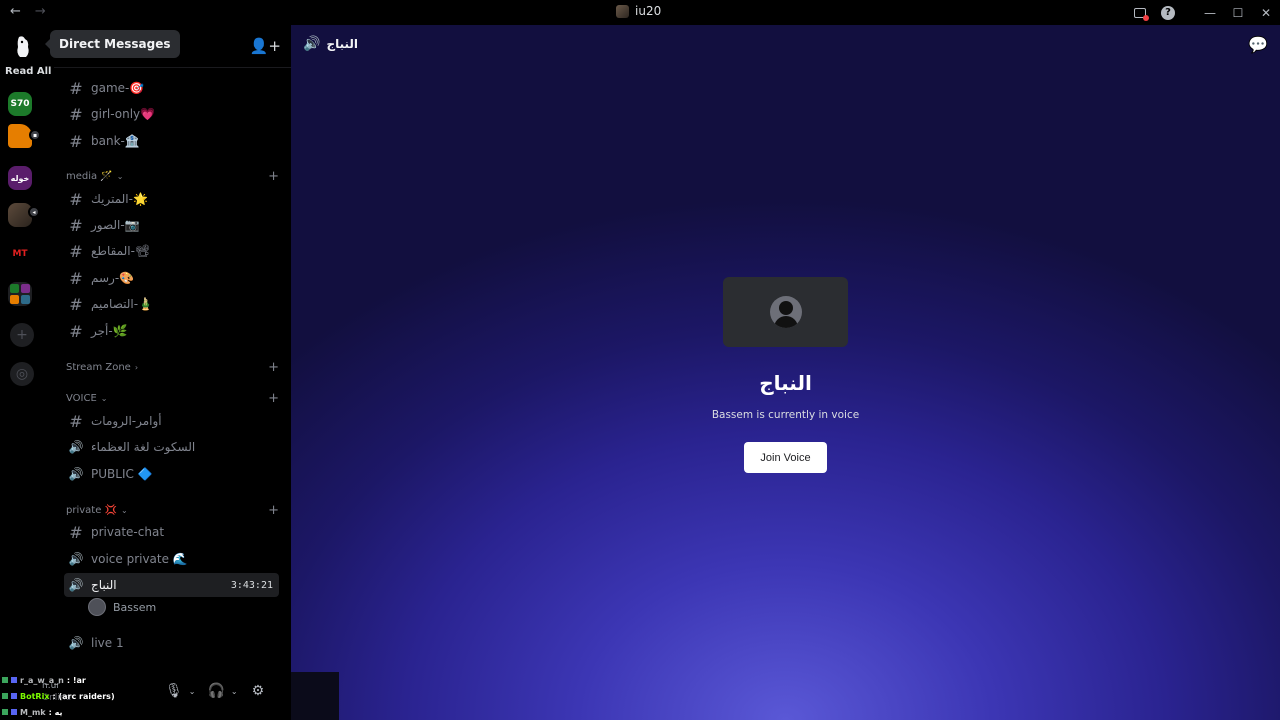 The image size is (1280, 720). What do you see at coordinates (251, 585) in the screenshot?
I see `voice-timer: 3:43:21` at bounding box center [251, 585].